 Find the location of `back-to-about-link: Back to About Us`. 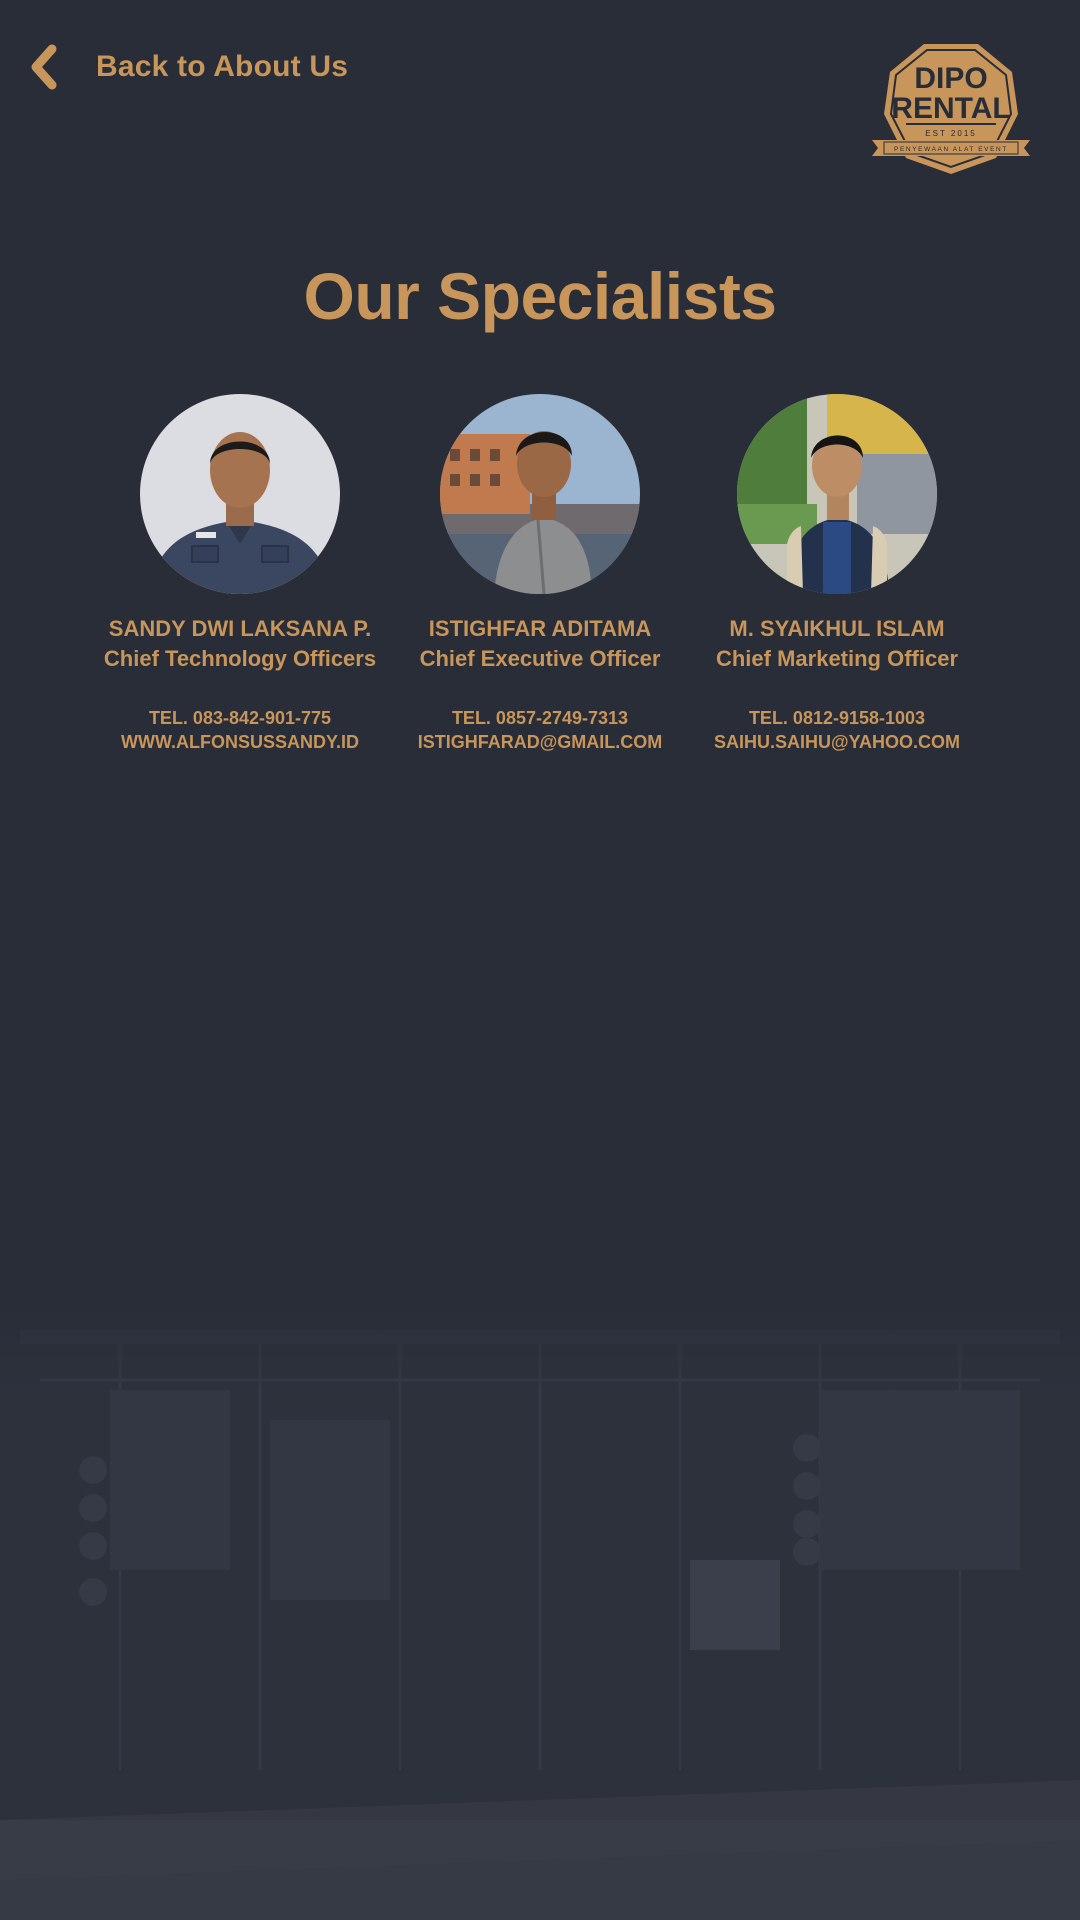

back-to-about-link: Back to About Us is located at coordinates (187, 67).